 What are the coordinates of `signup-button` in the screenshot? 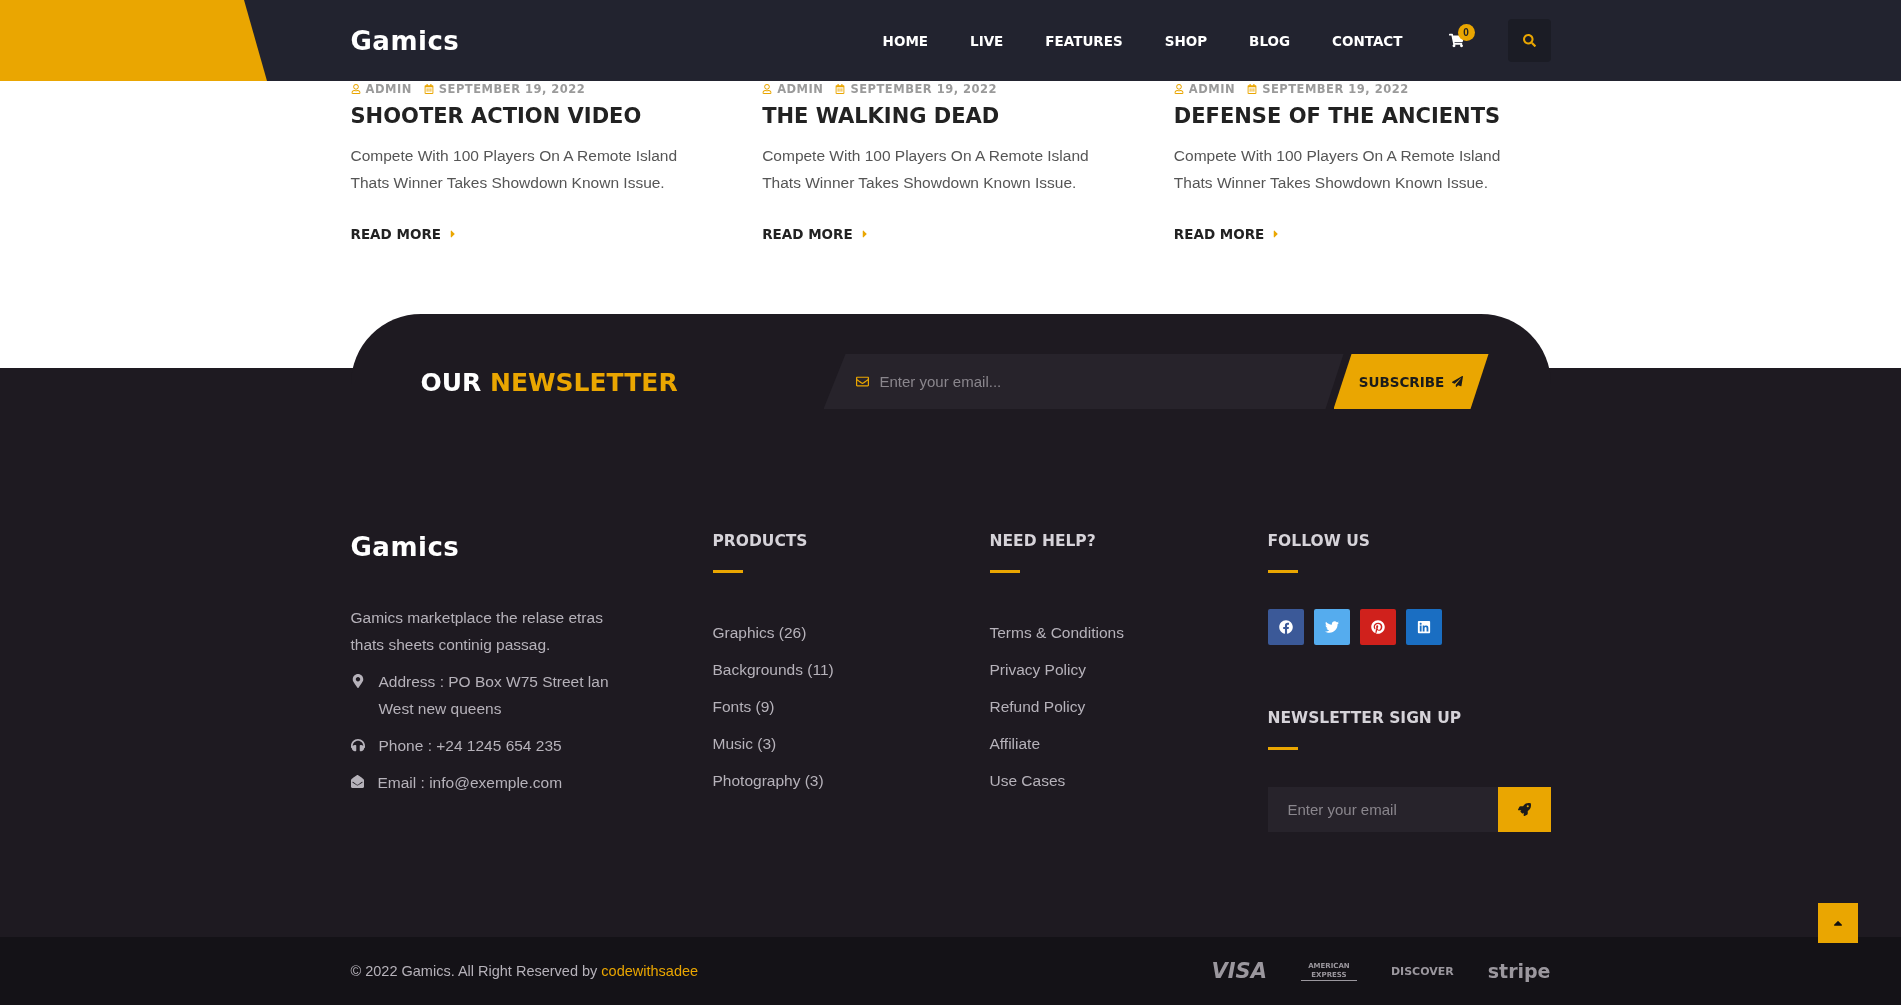 It's located at (1524, 809).